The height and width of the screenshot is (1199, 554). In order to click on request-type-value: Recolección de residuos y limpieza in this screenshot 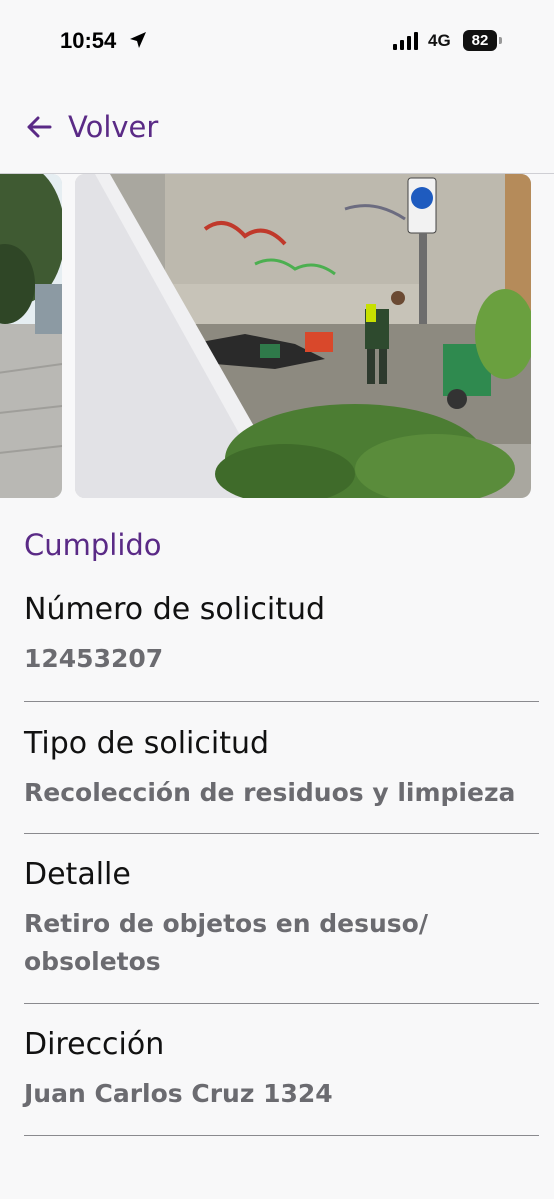, I will do `click(270, 792)`.